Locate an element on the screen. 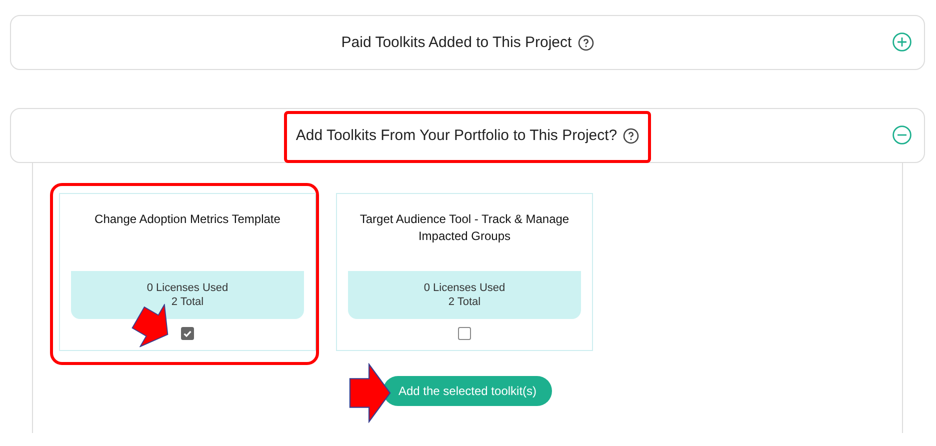 The image size is (936, 446). accordion-header: Add Toolkits From Your Portfolio to This Project? is located at coordinates (467, 135).